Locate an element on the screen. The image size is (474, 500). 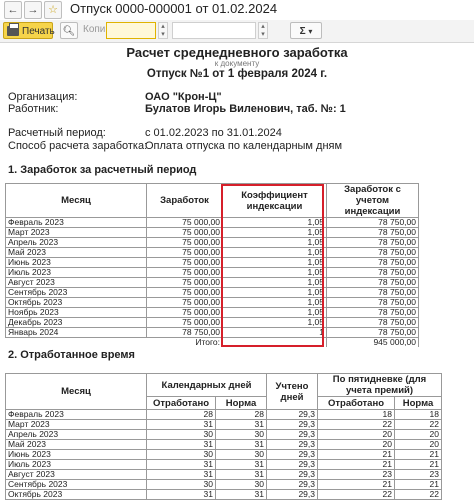
month-cell: Август 2023 is located at coordinates (76, 282).